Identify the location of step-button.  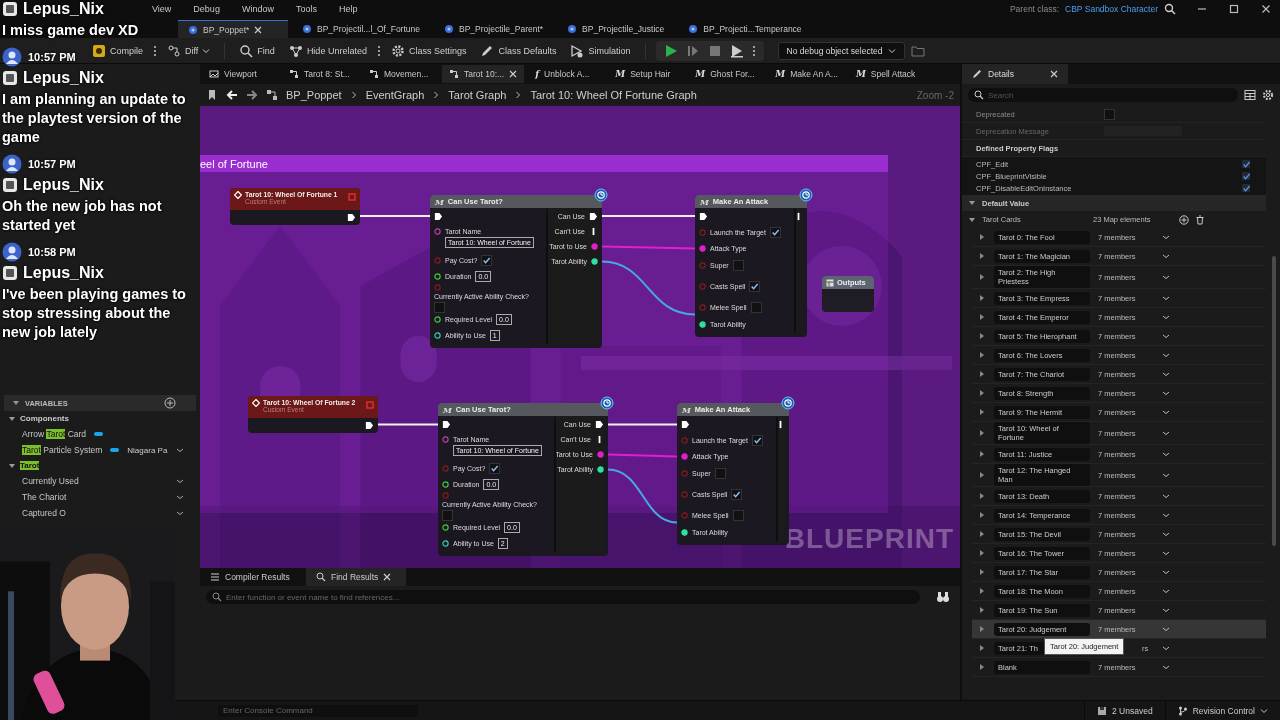
(692, 50).